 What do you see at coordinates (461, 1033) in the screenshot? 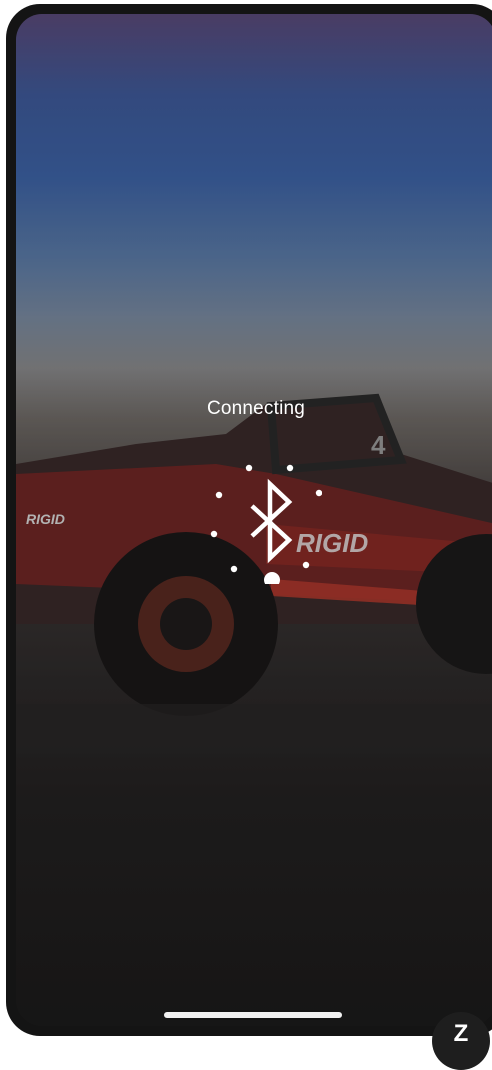
I see `corner-badge-label: Z` at bounding box center [461, 1033].